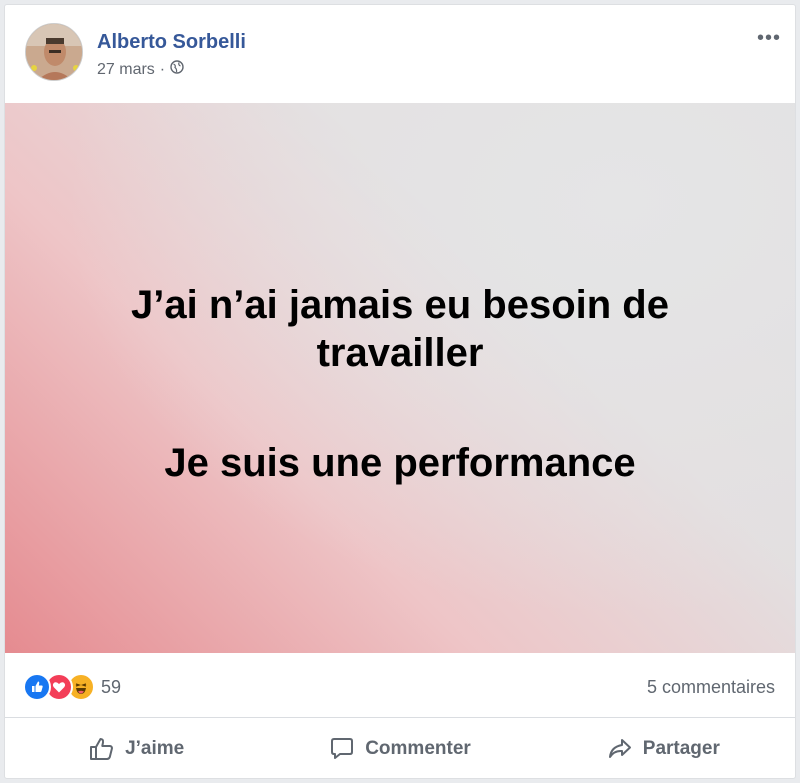 This screenshot has height=783, width=800. Describe the element at coordinates (711, 687) in the screenshot. I see `comments-count-link: 5 commentaires` at that location.